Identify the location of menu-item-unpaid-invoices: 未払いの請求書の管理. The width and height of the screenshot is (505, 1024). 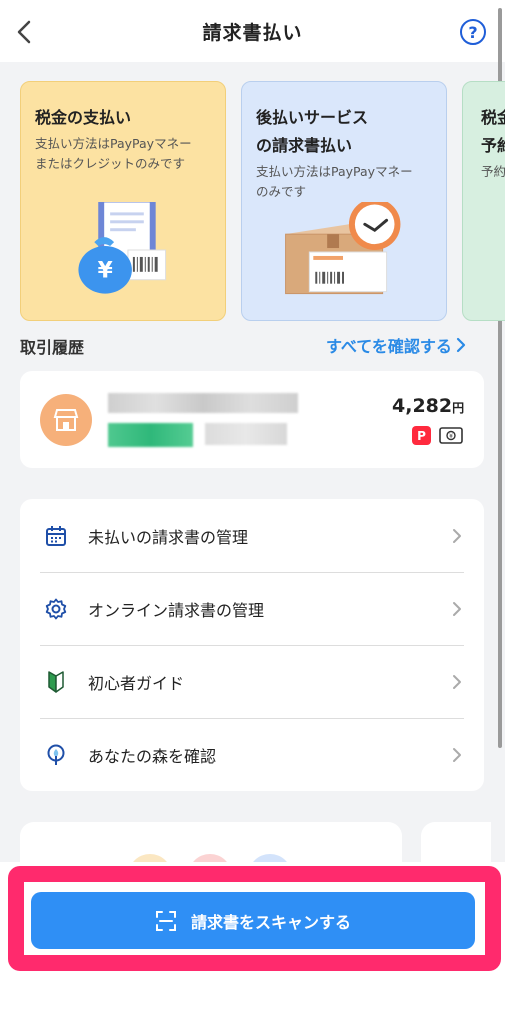
(252, 535).